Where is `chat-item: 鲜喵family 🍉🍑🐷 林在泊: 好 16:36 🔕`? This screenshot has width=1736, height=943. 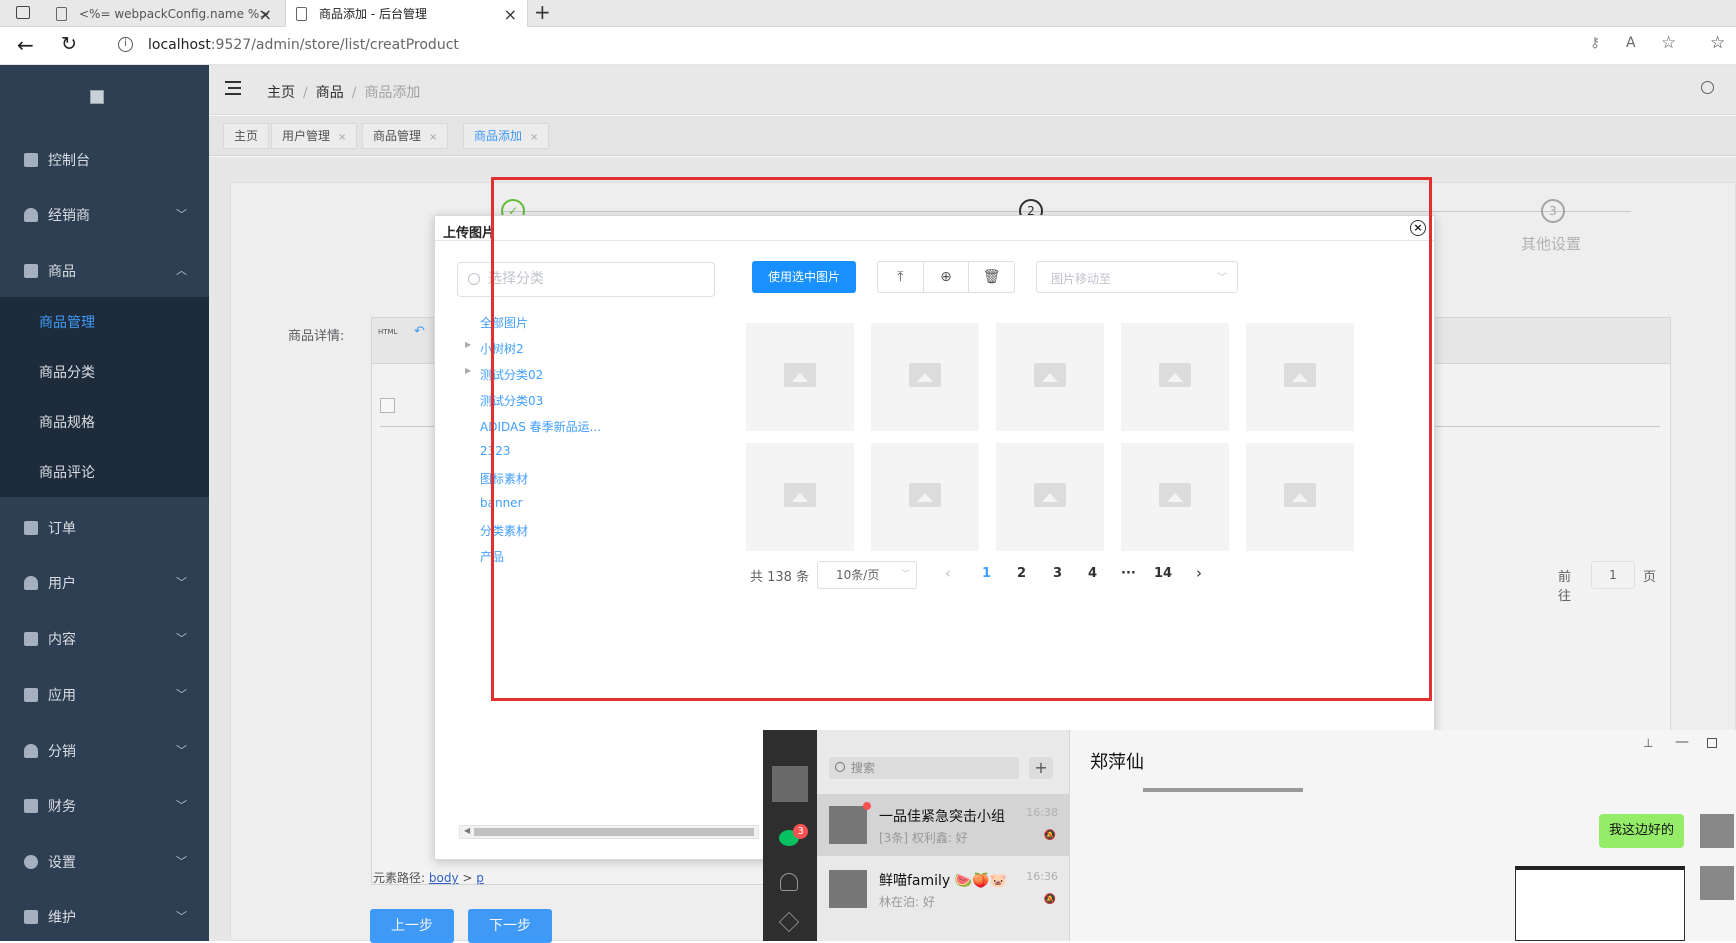 chat-item: 鲜喵family 🍉🍑🐷 林在泊: 好 16:36 🔕 is located at coordinates (943, 889).